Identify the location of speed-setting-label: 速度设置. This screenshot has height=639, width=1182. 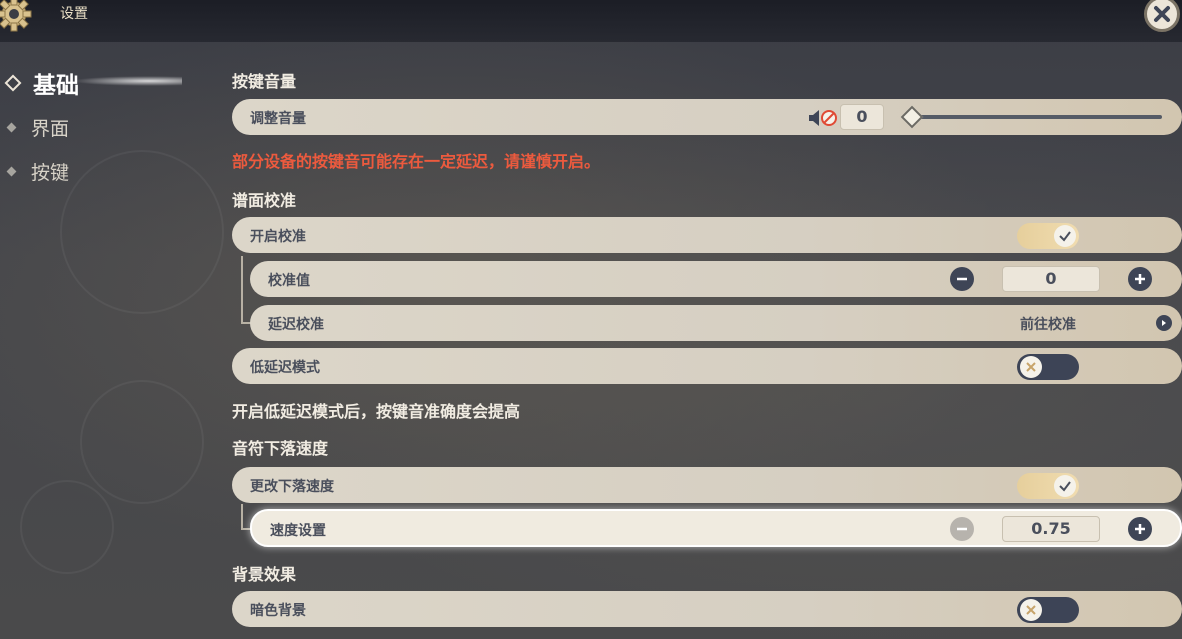
(298, 531).